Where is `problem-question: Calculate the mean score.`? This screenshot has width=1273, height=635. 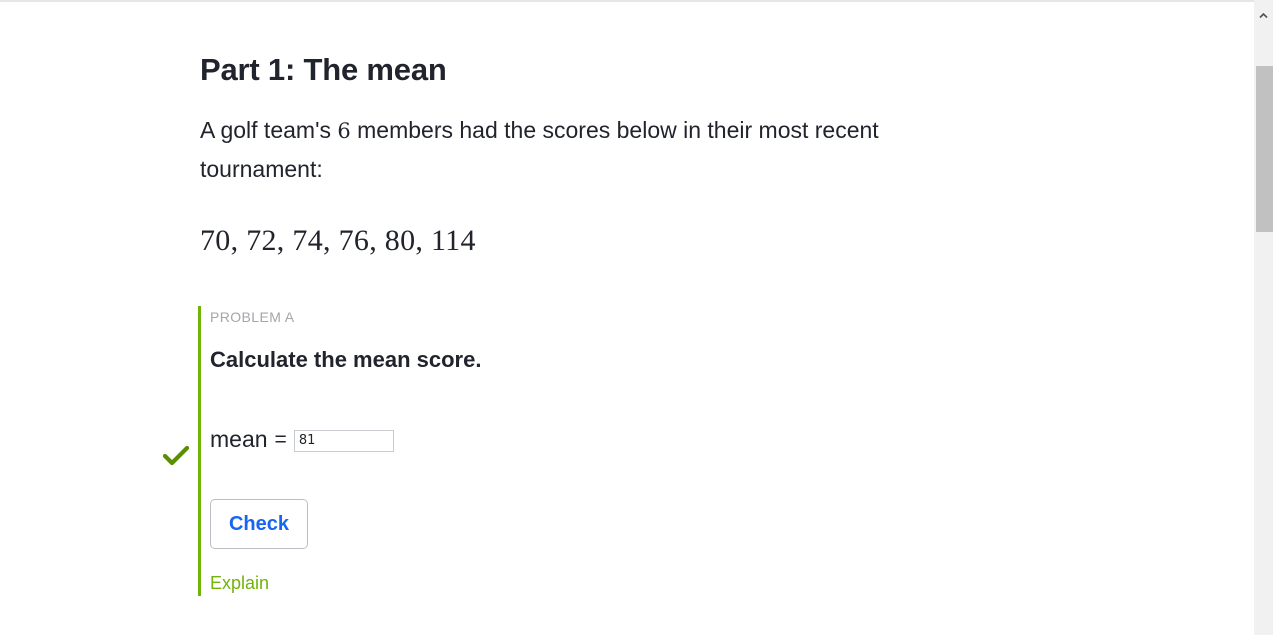 problem-question: Calculate the mean score. is located at coordinates (346, 359).